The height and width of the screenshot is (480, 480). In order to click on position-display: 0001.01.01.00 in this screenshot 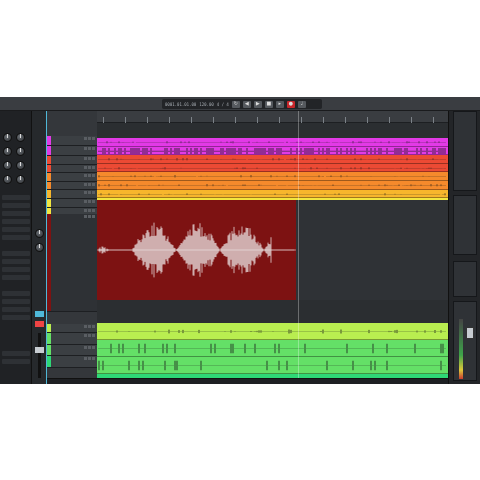, I will do `click(180, 104)`.